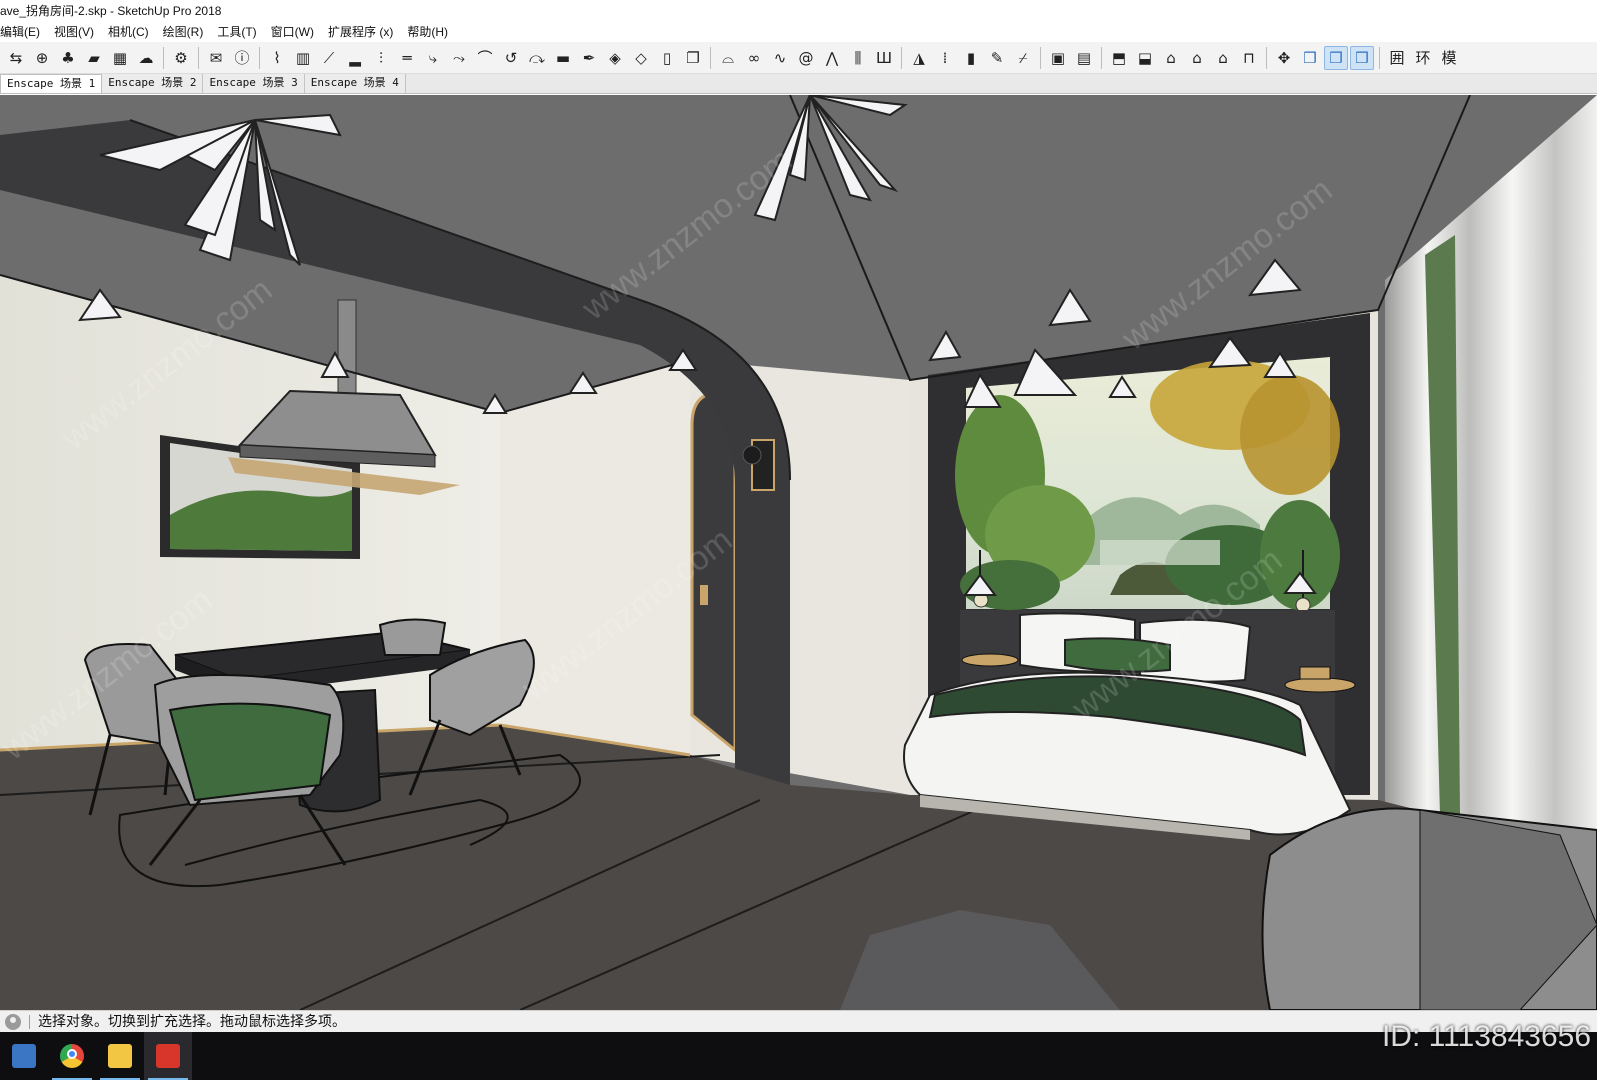 The height and width of the screenshot is (1080, 1597). What do you see at coordinates (254, 83) in the screenshot?
I see `tab-scene-3: Enscape 场景 3` at bounding box center [254, 83].